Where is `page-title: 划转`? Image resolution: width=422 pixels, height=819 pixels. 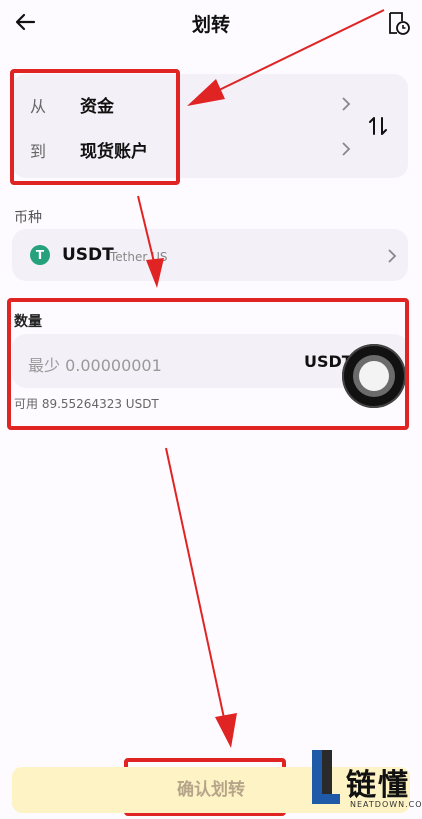
page-title: 划转 is located at coordinates (210, 25).